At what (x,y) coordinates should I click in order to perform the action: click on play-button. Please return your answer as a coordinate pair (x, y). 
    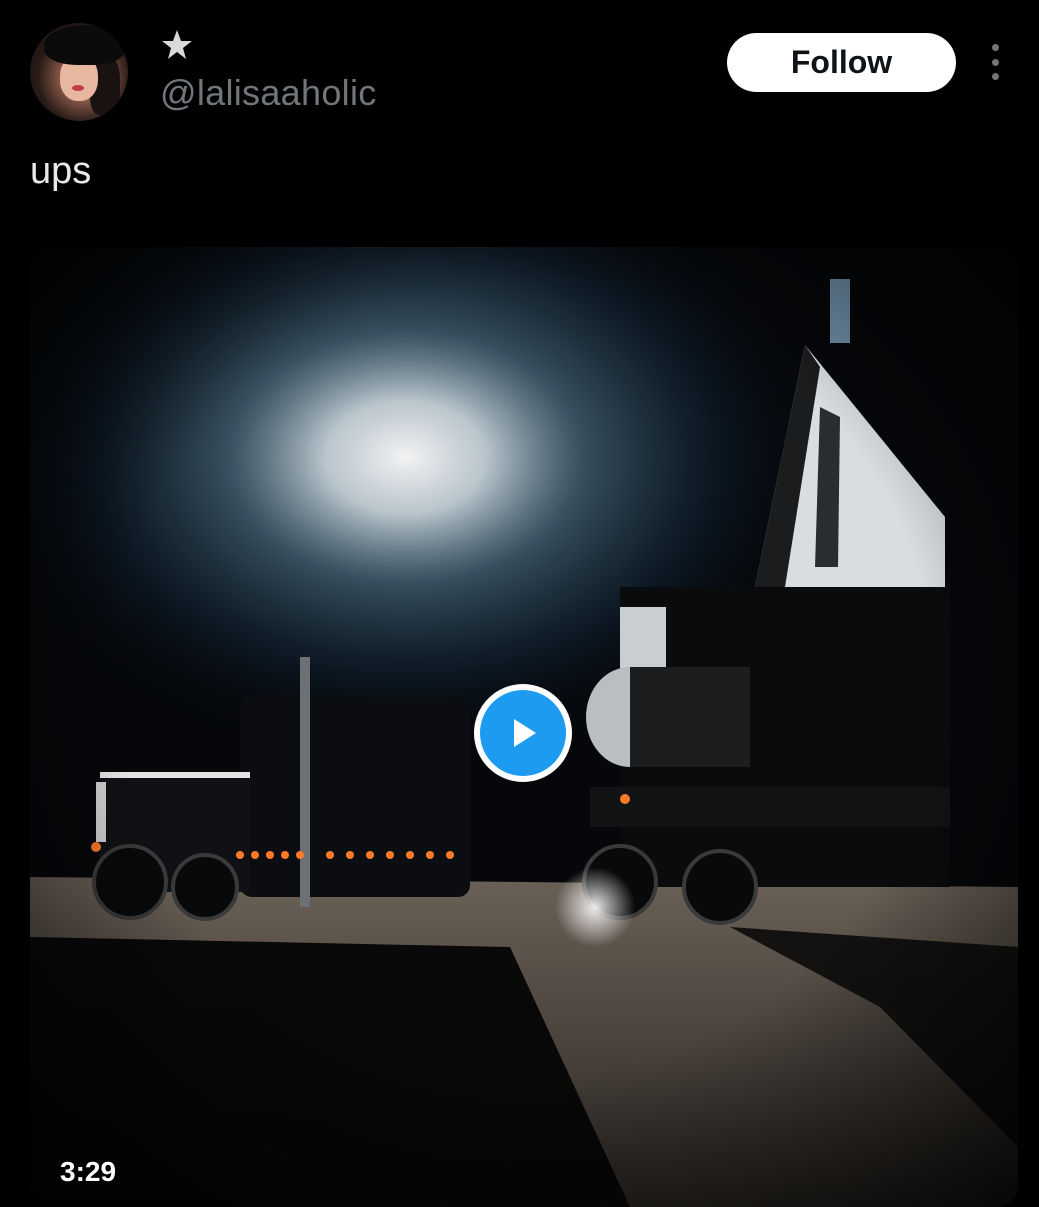
    Looking at the image, I should click on (523, 733).